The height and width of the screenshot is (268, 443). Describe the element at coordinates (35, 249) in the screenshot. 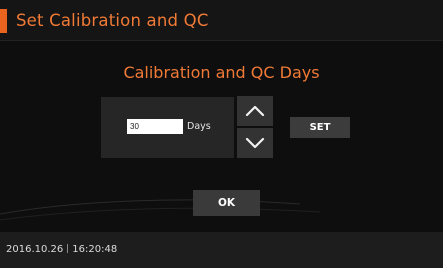

I see `status-date: 2016.10.26` at that location.